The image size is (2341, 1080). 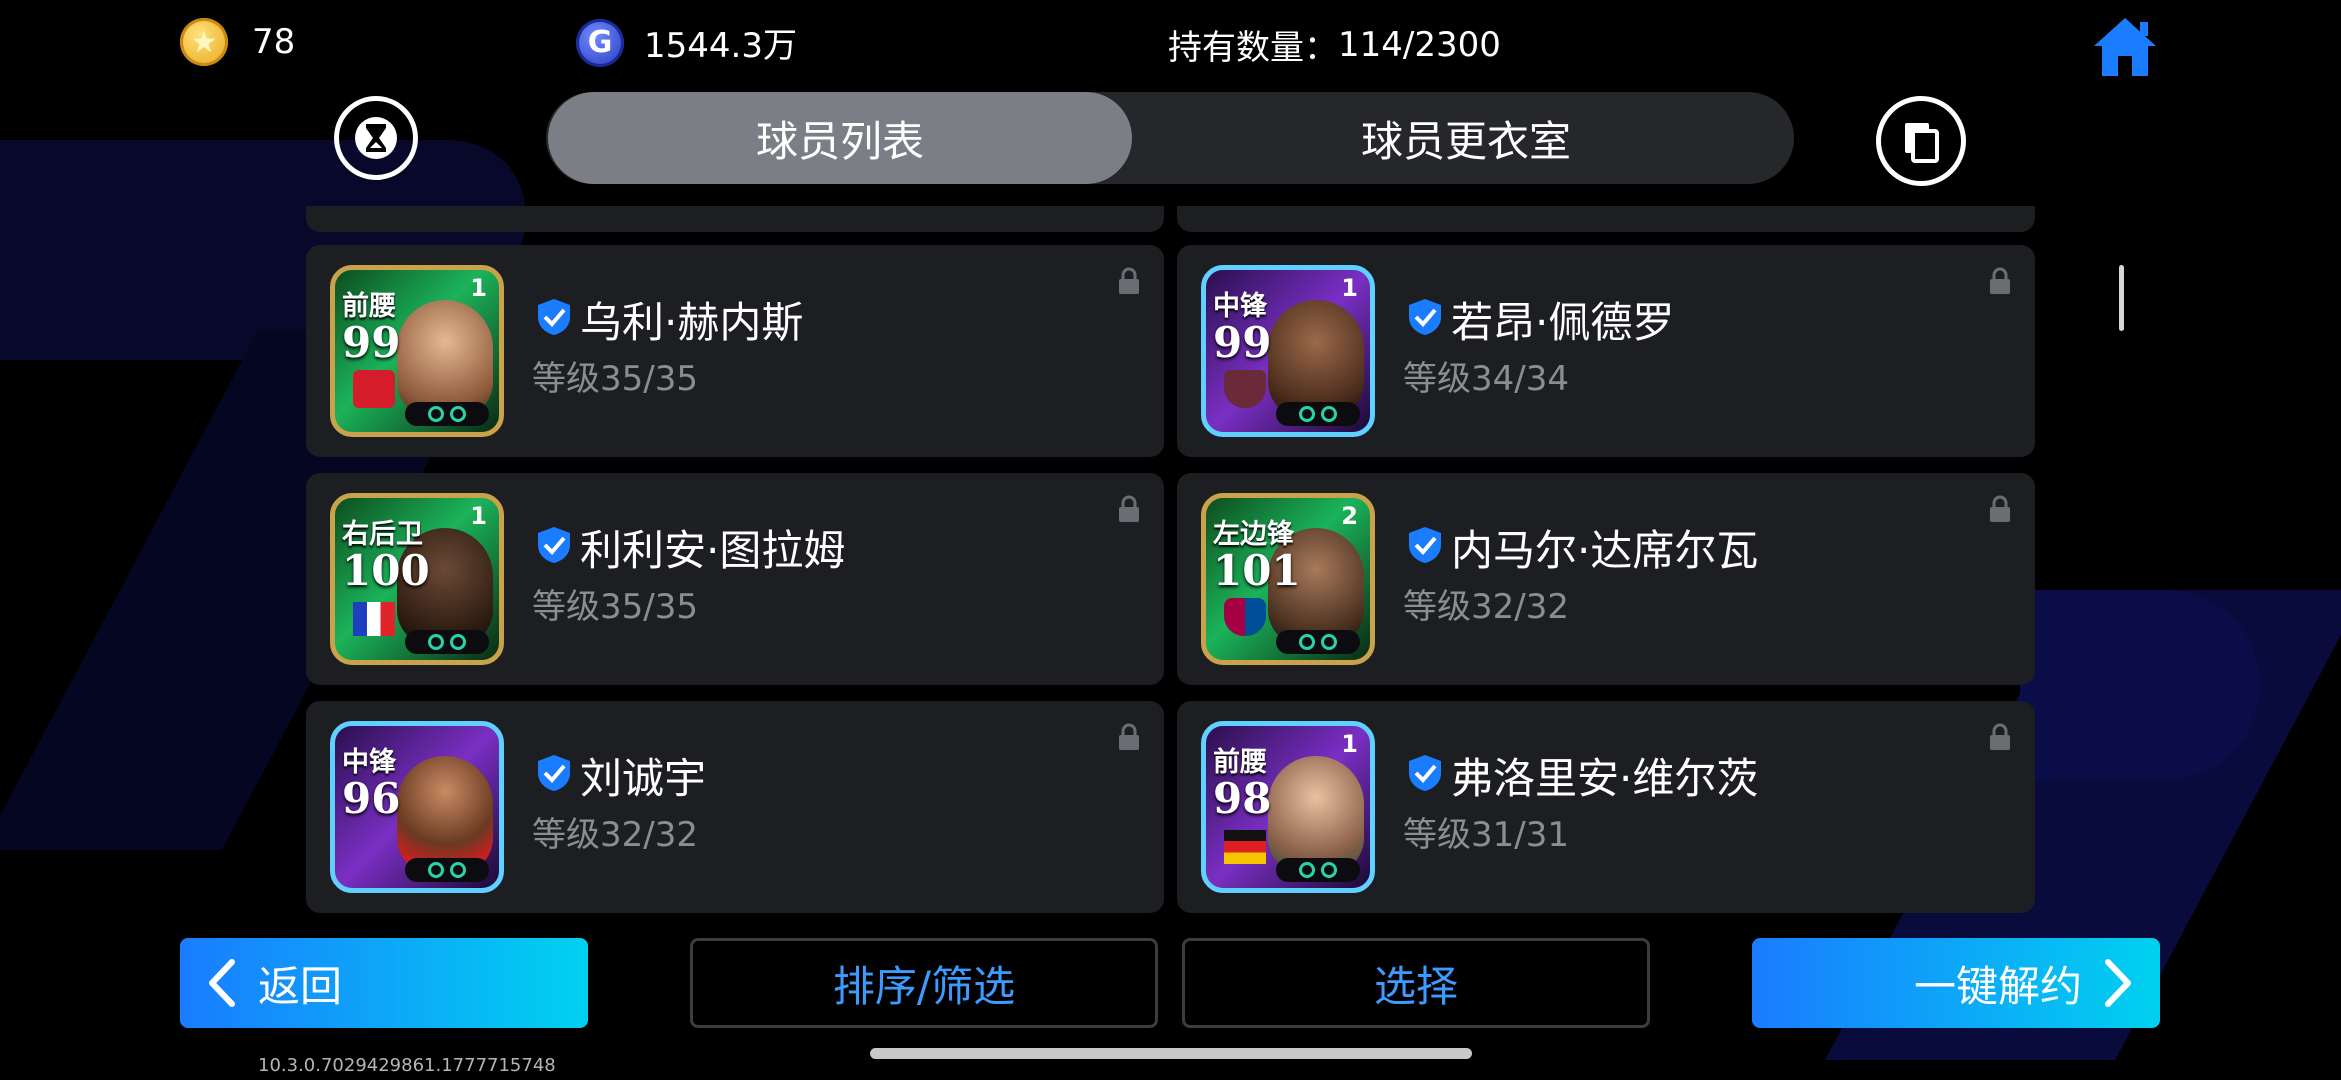 I want to click on coin-counter: ★ 78, so click(x=237, y=42).